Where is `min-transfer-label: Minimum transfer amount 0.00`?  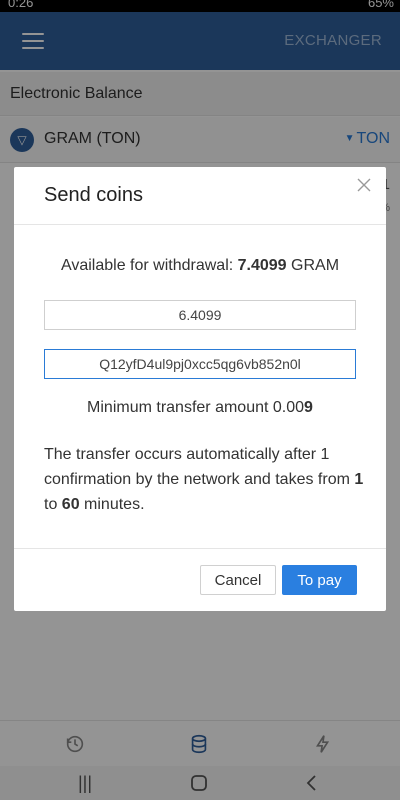 min-transfer-label: Minimum transfer amount 0.00 is located at coordinates (196, 407).